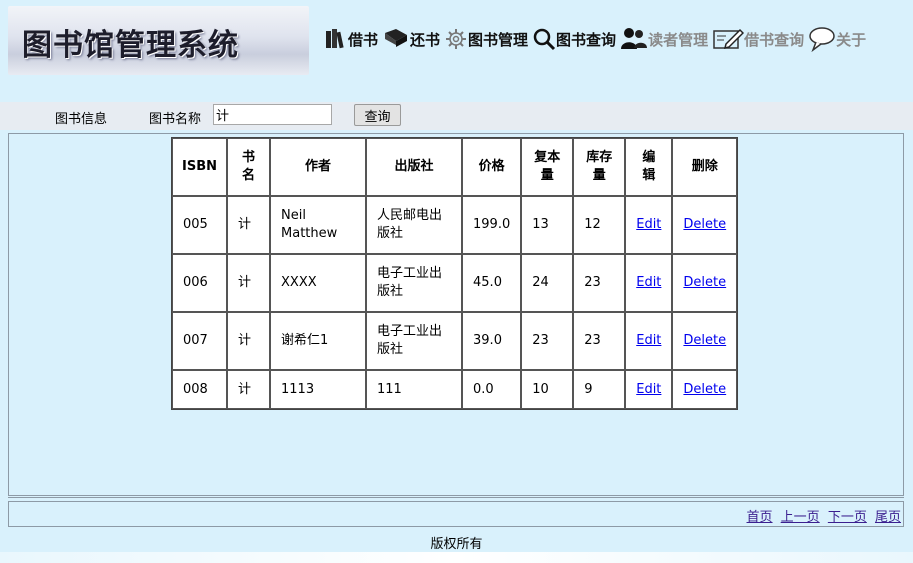 Image resolution: width=913 pixels, height=563 pixels. I want to click on main-nav: 借书 还书 图书管理 图书查询 读者管理 借书查询 关于, so click(597, 39).